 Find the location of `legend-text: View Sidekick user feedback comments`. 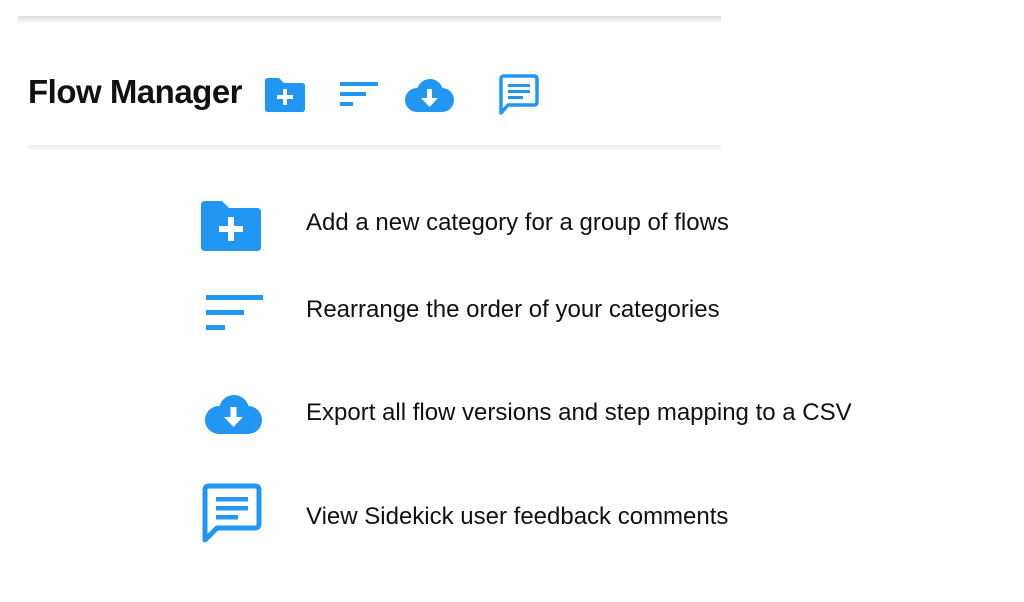

legend-text: View Sidekick user feedback comments is located at coordinates (517, 516).